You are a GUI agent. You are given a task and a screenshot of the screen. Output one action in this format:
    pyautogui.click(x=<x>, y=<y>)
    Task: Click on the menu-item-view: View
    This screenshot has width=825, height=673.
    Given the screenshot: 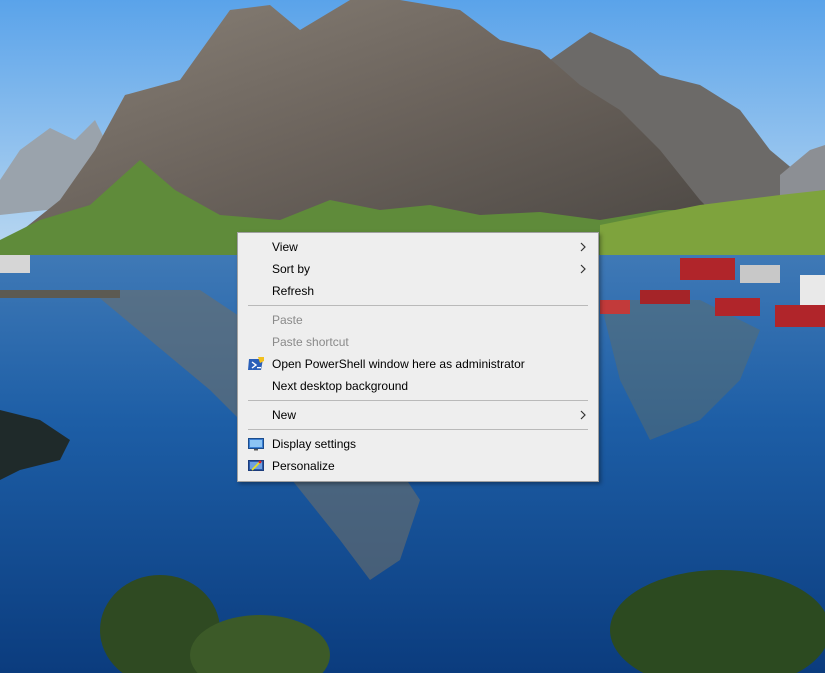 What is the action you would take?
    pyautogui.click(x=418, y=247)
    